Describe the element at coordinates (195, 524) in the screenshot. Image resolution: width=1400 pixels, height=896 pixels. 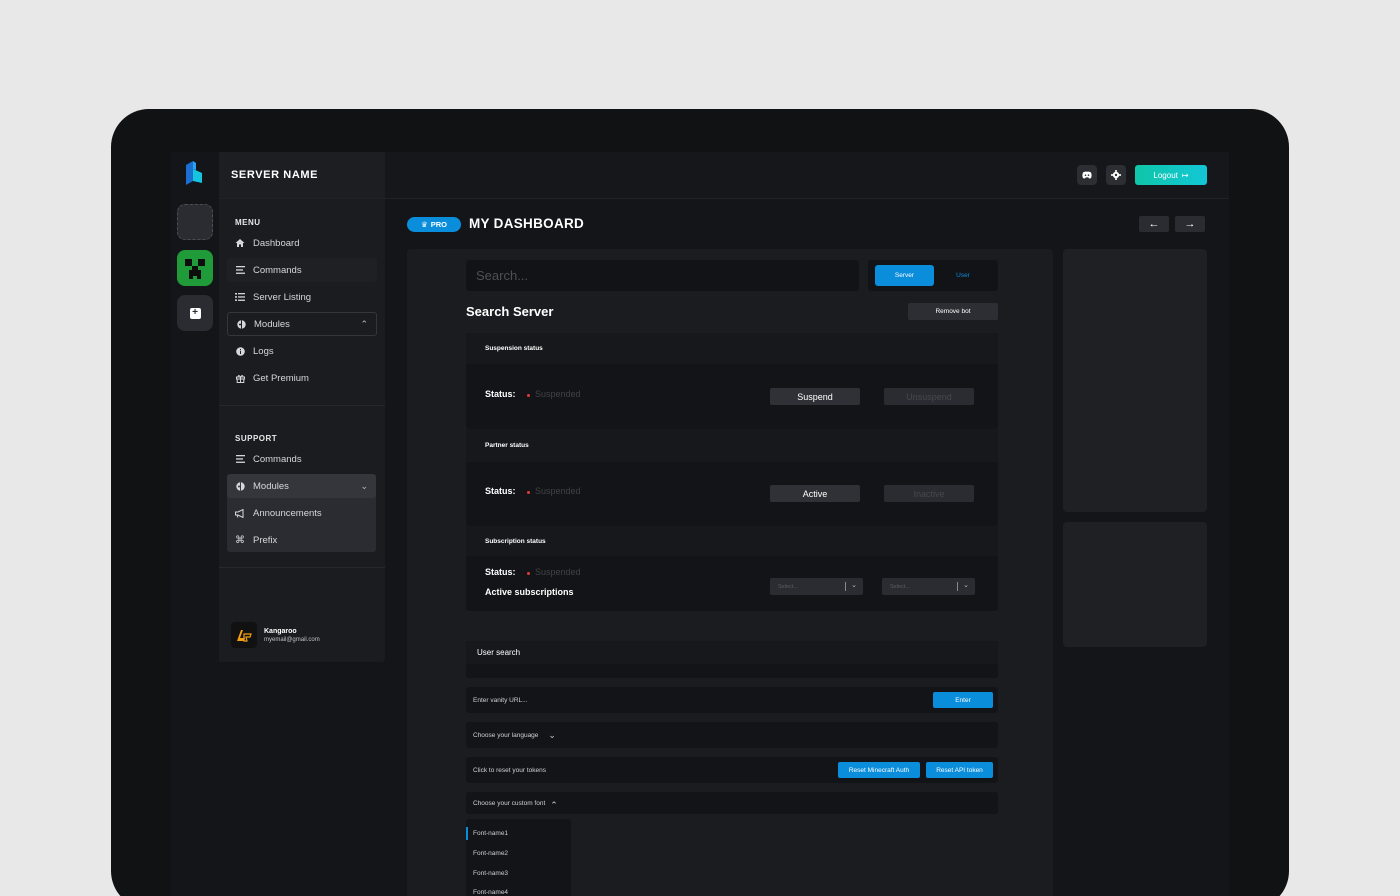
I see `server-rail: +` at that location.